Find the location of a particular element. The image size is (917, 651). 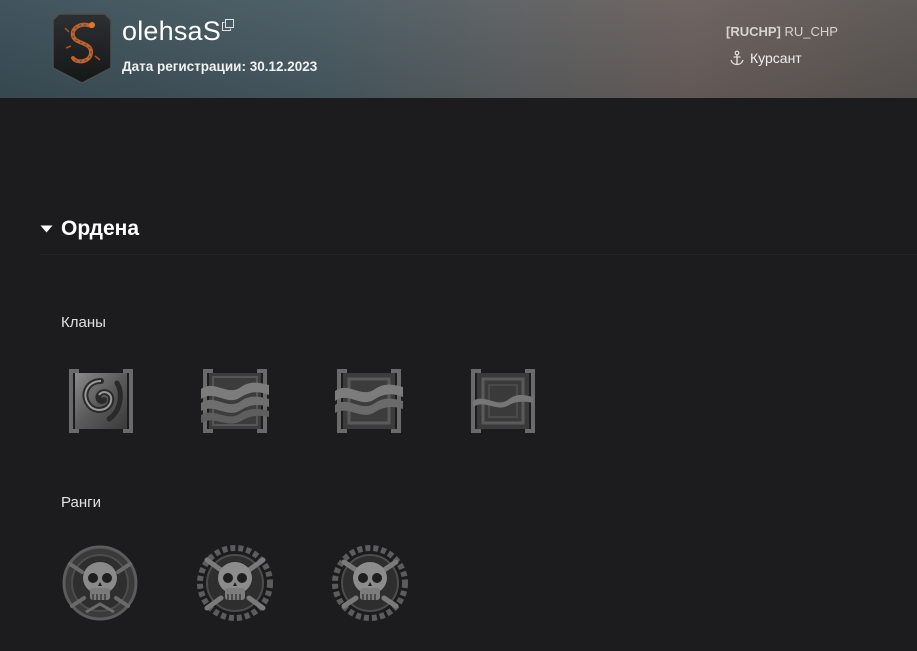

two-waves-emblem-icon is located at coordinates (369, 401).